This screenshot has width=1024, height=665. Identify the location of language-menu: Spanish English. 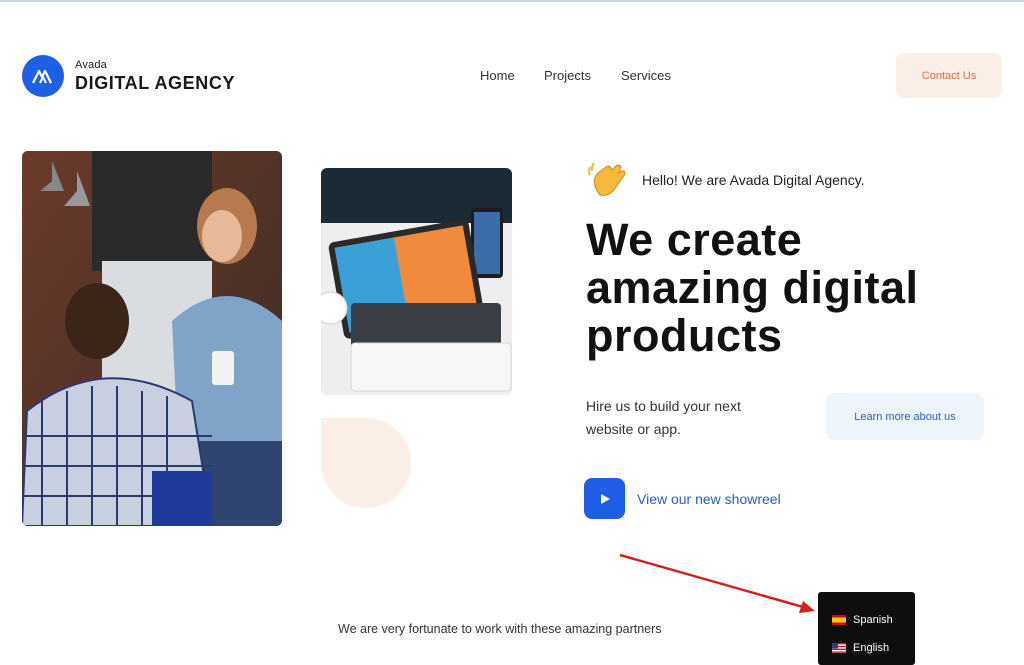
(866, 628).